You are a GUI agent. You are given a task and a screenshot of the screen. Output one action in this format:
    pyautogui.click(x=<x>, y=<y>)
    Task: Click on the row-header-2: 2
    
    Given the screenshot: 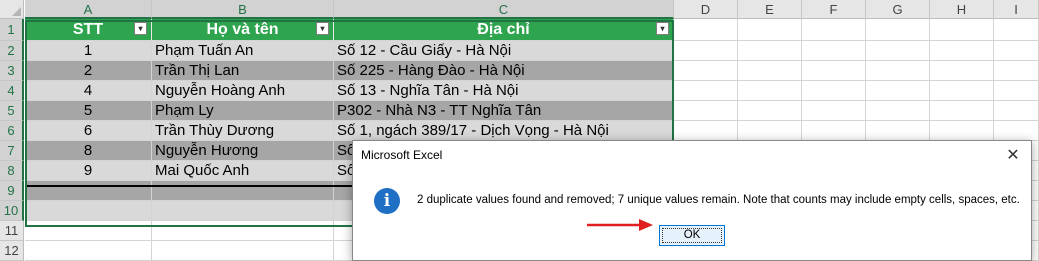 What is the action you would take?
    pyautogui.click(x=12, y=51)
    